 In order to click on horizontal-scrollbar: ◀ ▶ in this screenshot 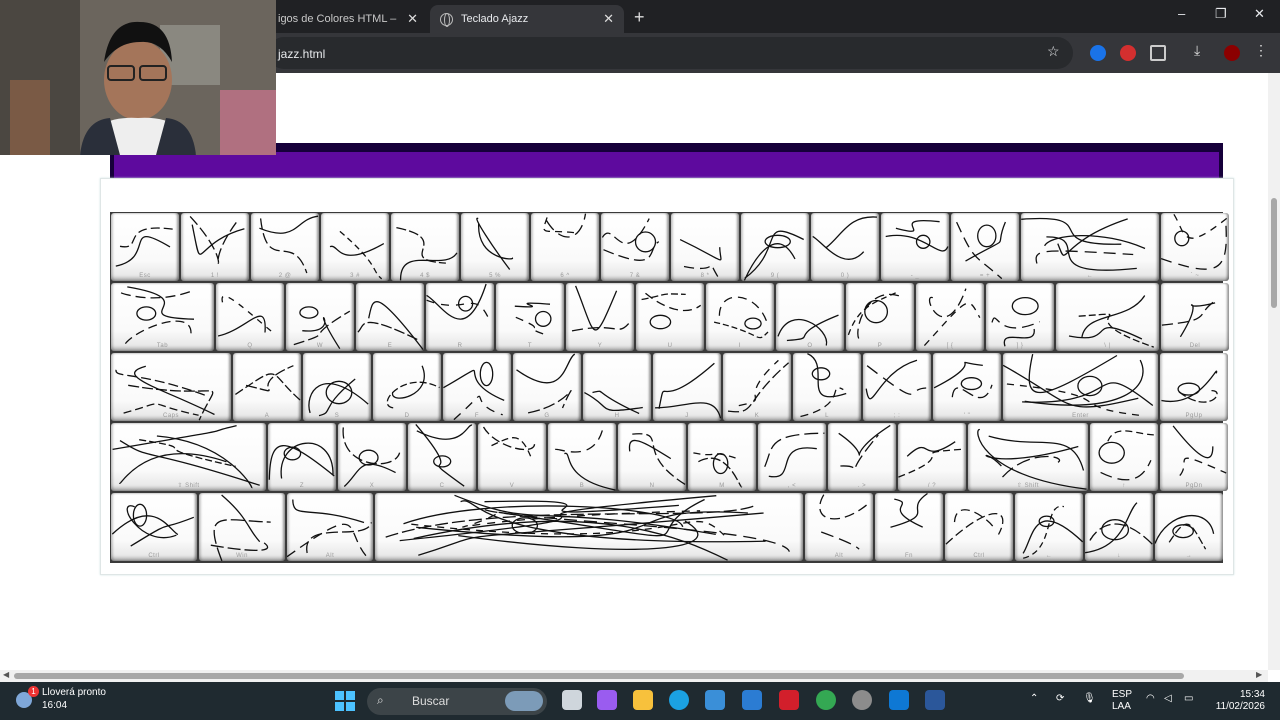, I will do `click(634, 676)`.